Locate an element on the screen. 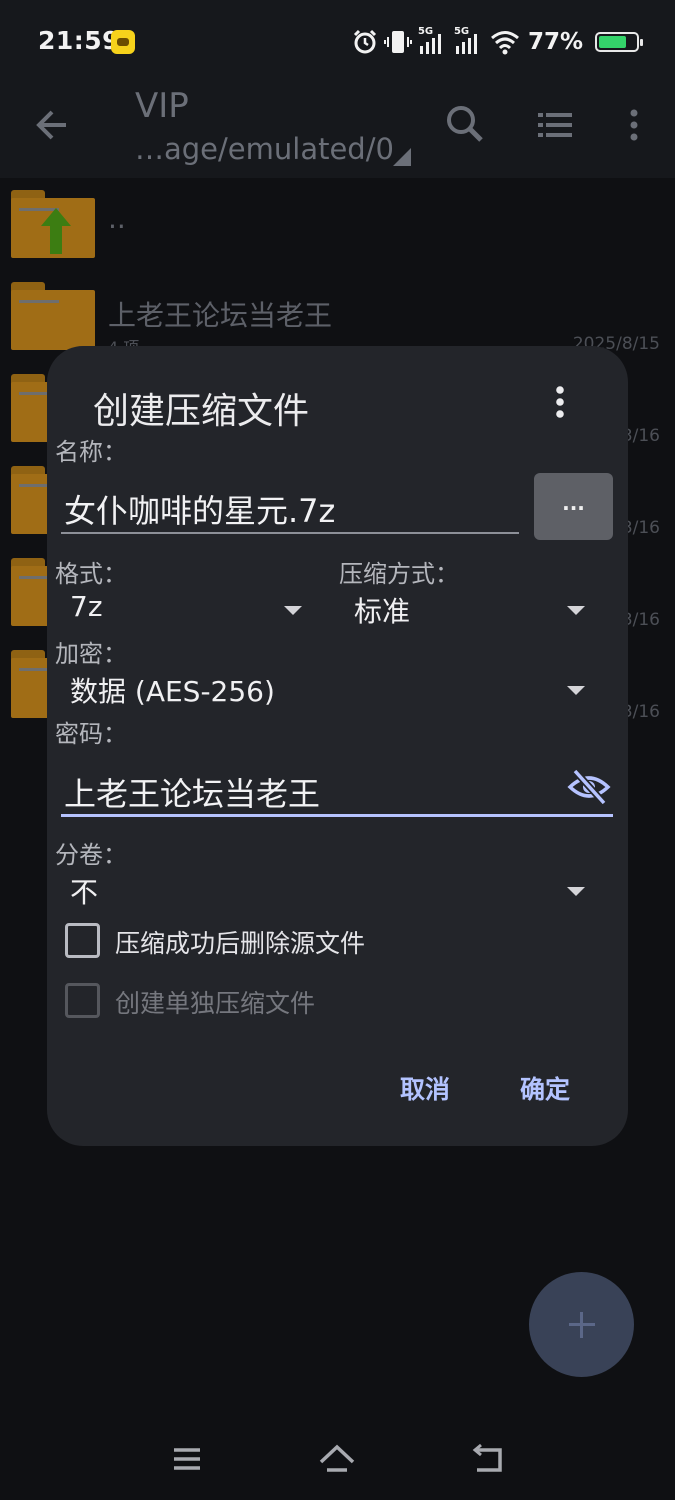 Image resolution: width=675 pixels, height=1500 pixels. vibrate-icon is located at coordinates (397, 42).